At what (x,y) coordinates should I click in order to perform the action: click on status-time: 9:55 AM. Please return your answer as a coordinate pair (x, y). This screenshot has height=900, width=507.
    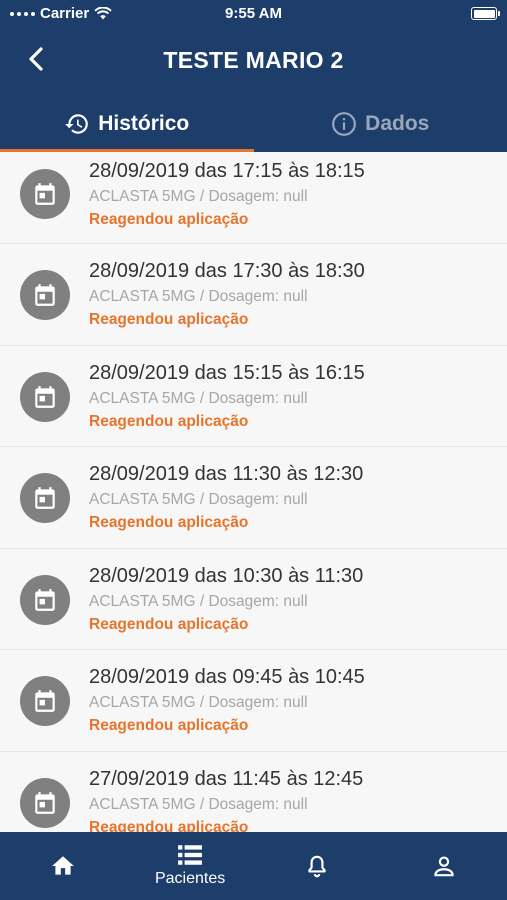
    Looking at the image, I should click on (253, 13).